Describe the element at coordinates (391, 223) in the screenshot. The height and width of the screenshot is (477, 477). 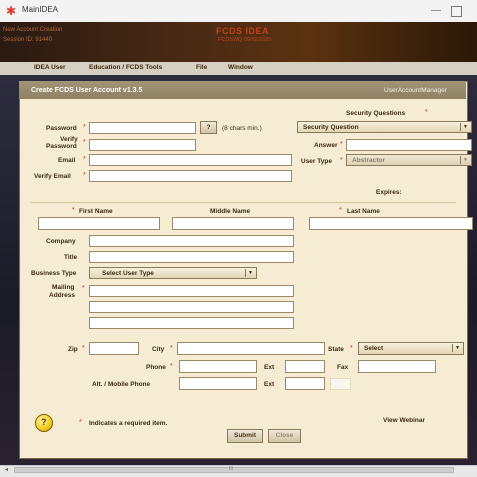
I see `last-name-input` at that location.